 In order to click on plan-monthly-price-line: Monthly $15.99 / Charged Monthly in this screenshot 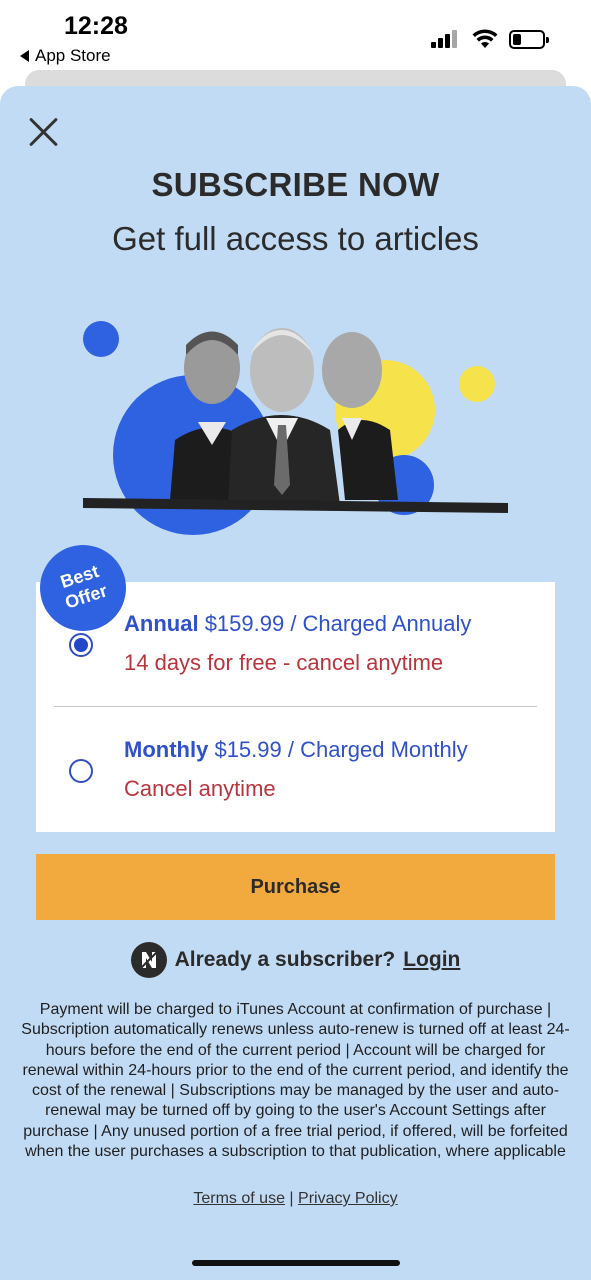, I will do `click(296, 750)`.